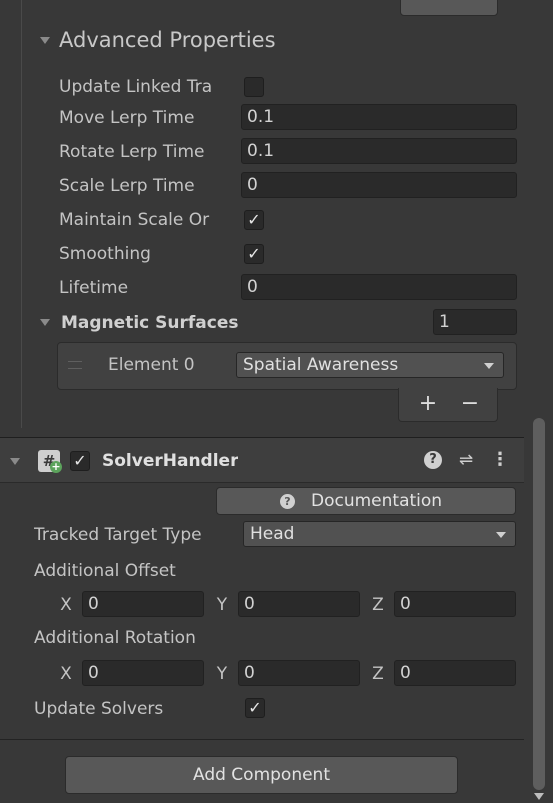 This screenshot has height=803, width=553. I want to click on rotation-z-field: 0, so click(455, 673).